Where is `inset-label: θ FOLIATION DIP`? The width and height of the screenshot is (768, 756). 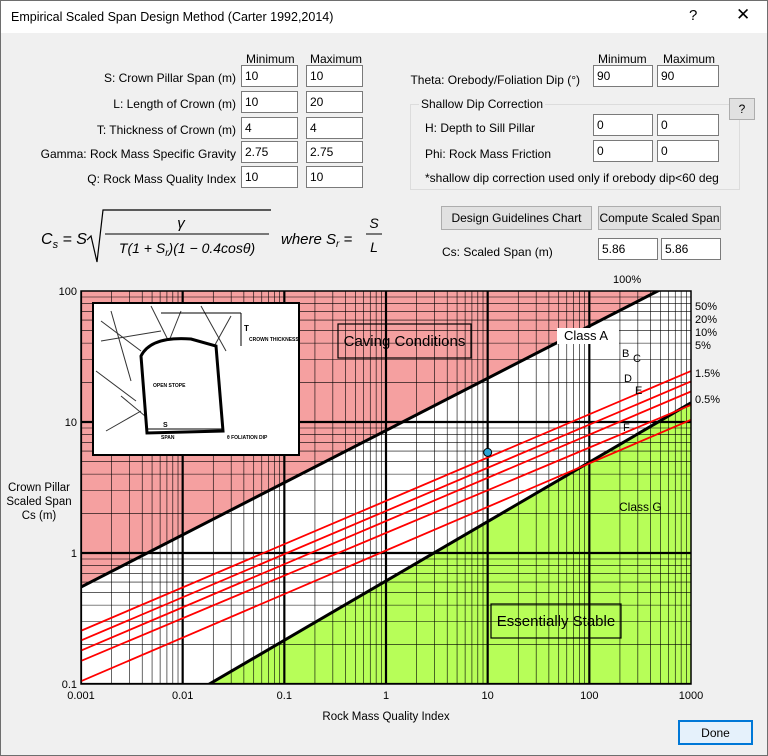 inset-label: θ FOLIATION DIP is located at coordinates (247, 438).